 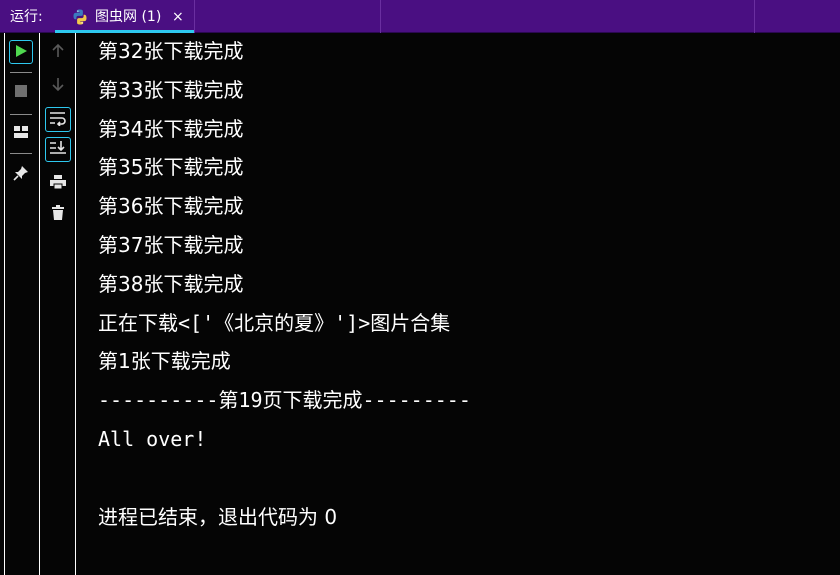 I want to click on console-line: 第1张下载完成, so click(x=164, y=361).